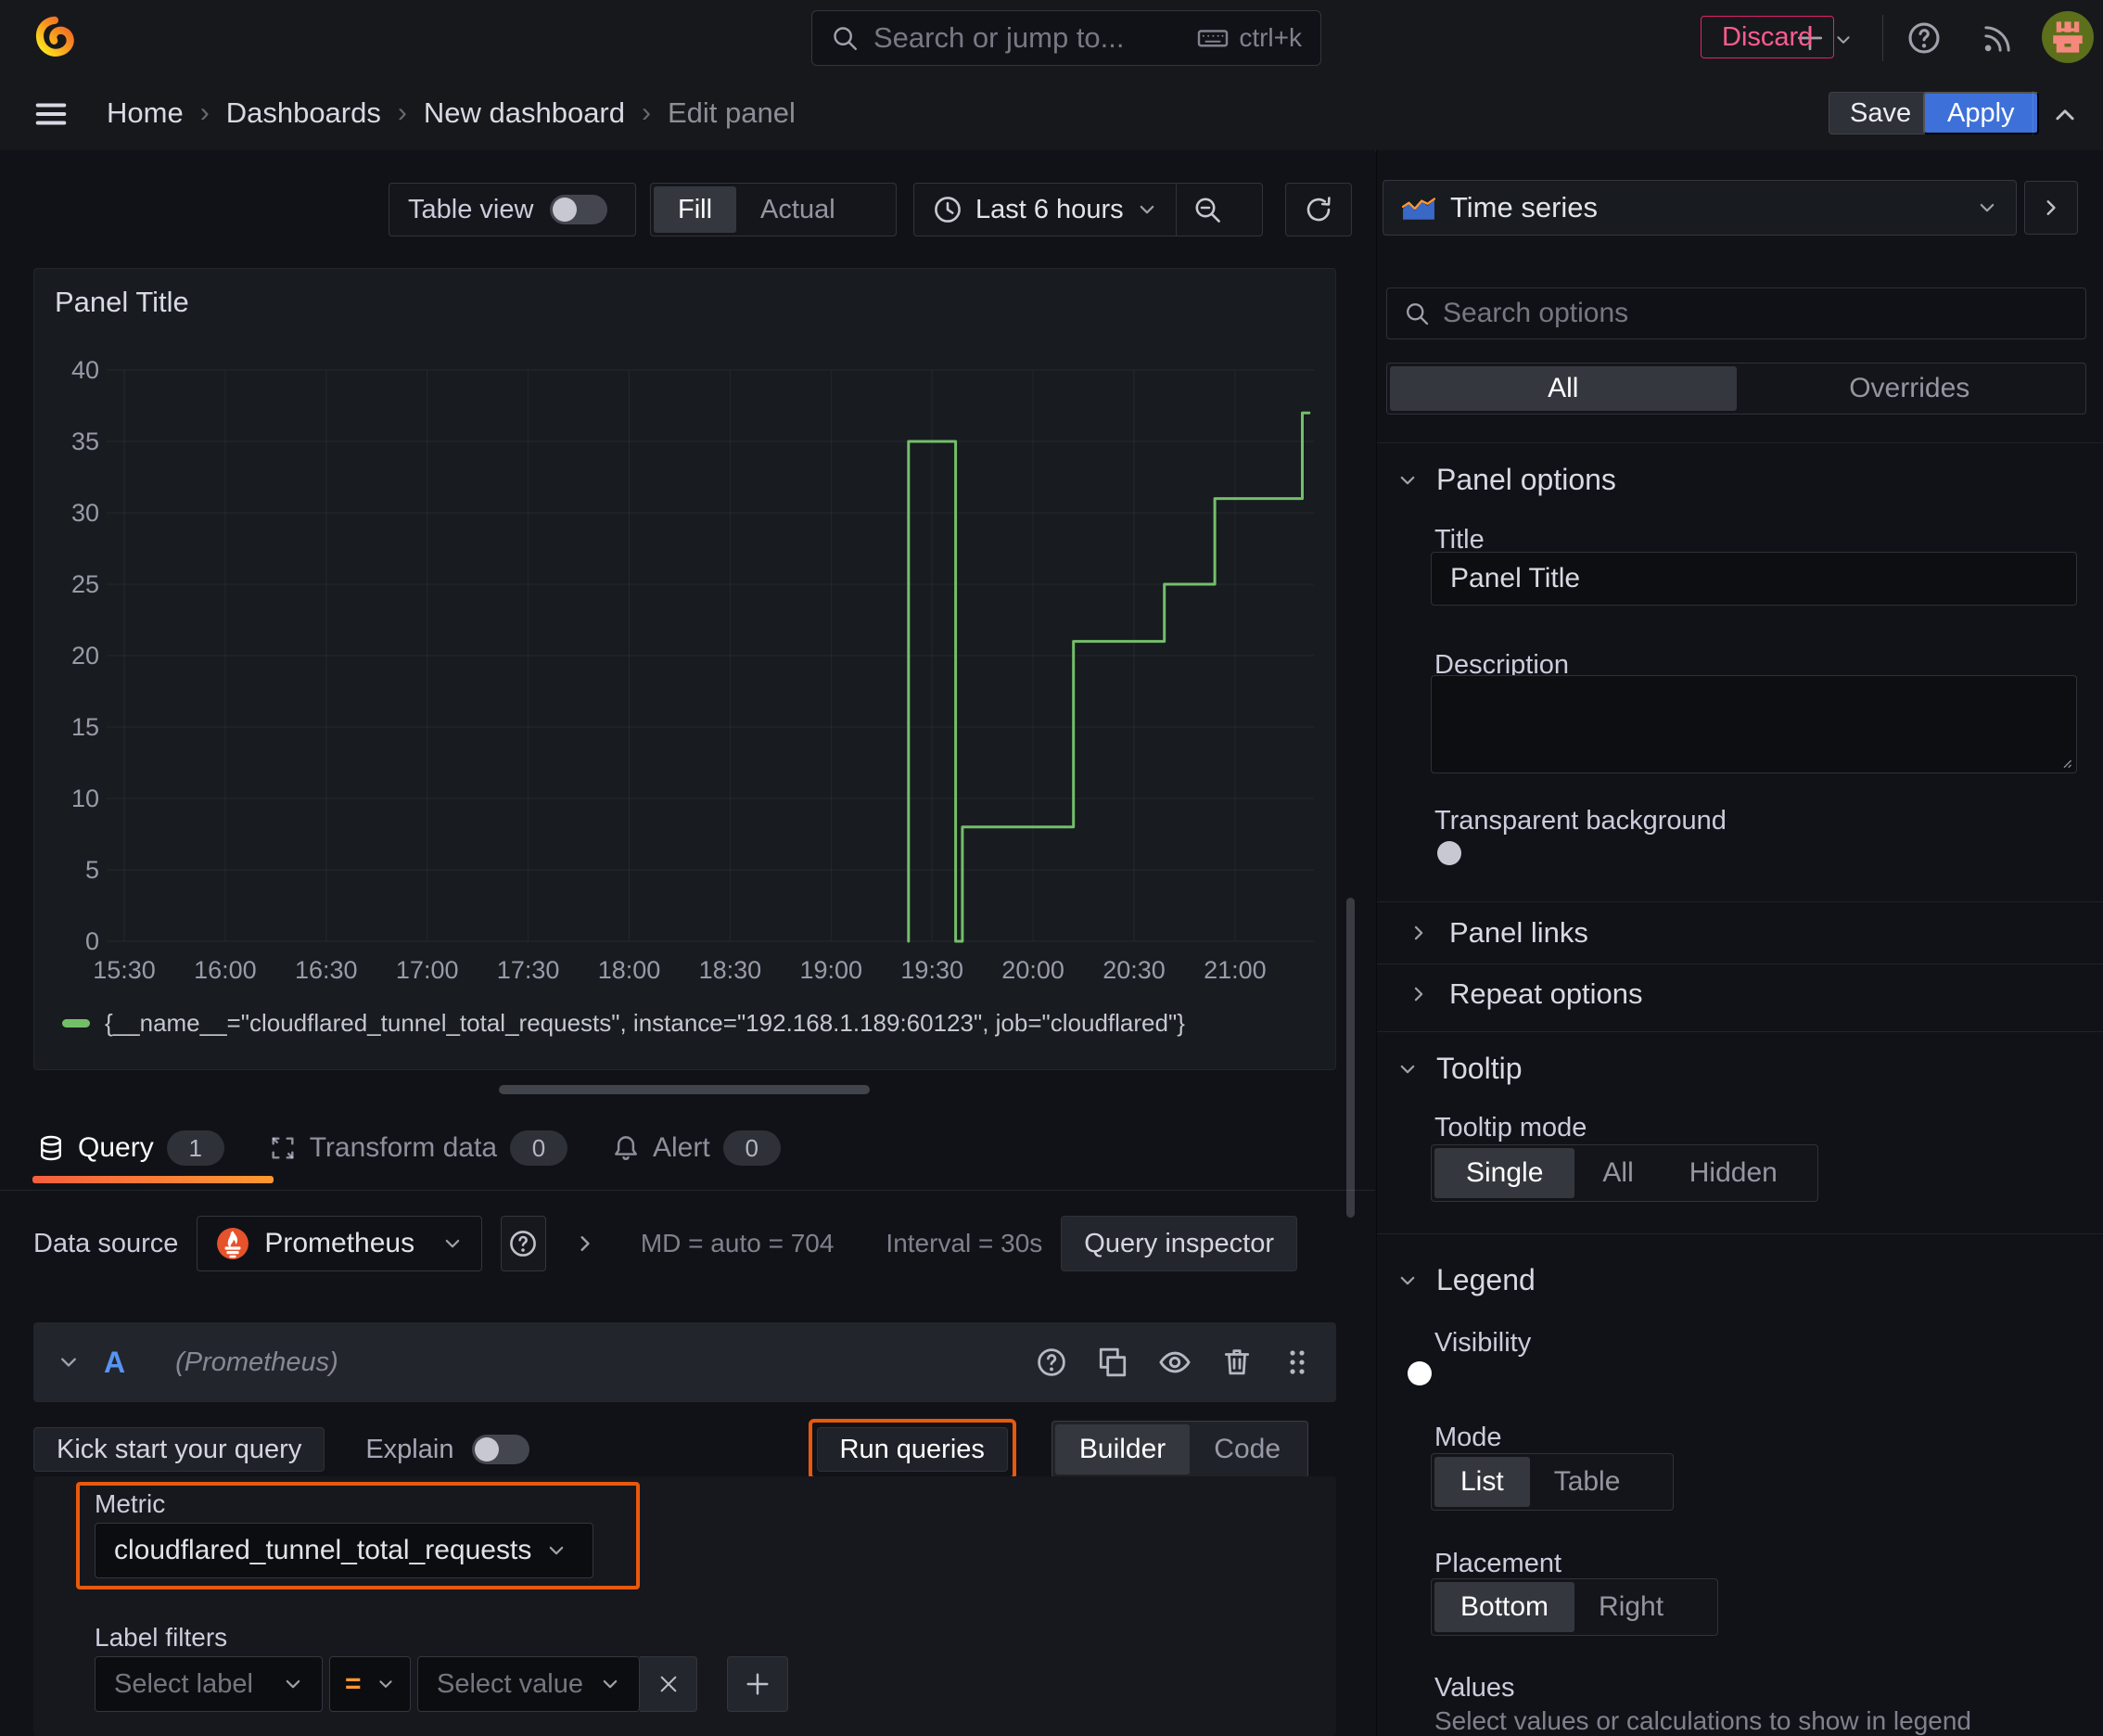  I want to click on svg-text: 5, so click(92, 870).